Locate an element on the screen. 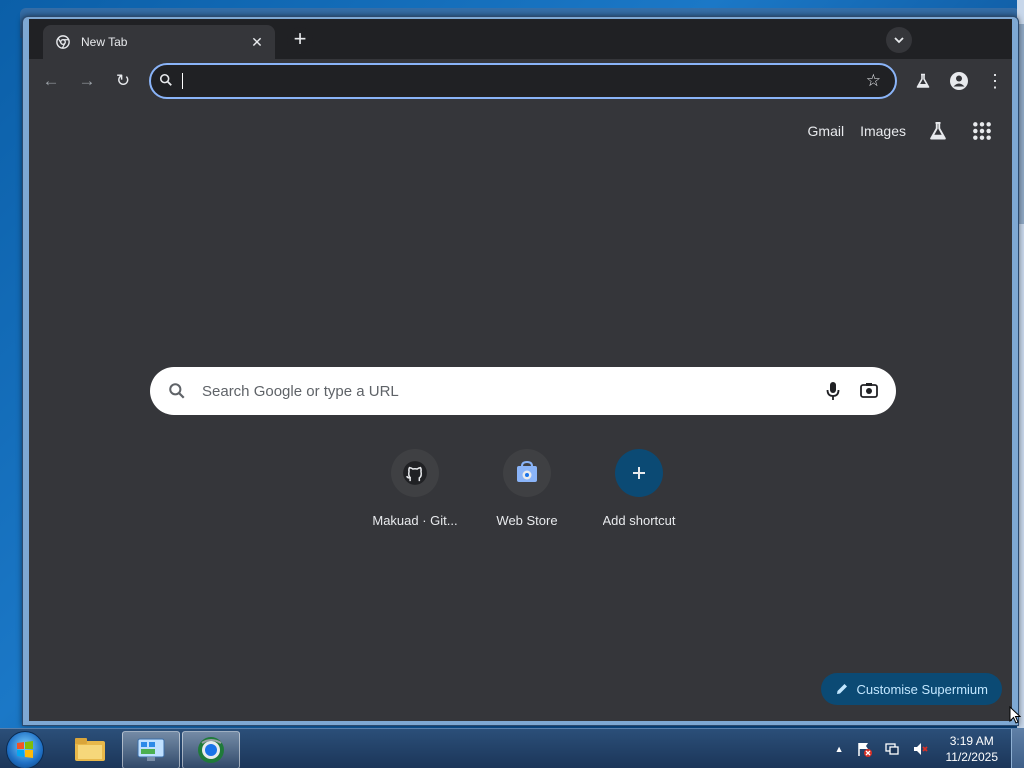 This screenshot has width=1024, height=768. webstore-icon is located at coordinates (527, 471).